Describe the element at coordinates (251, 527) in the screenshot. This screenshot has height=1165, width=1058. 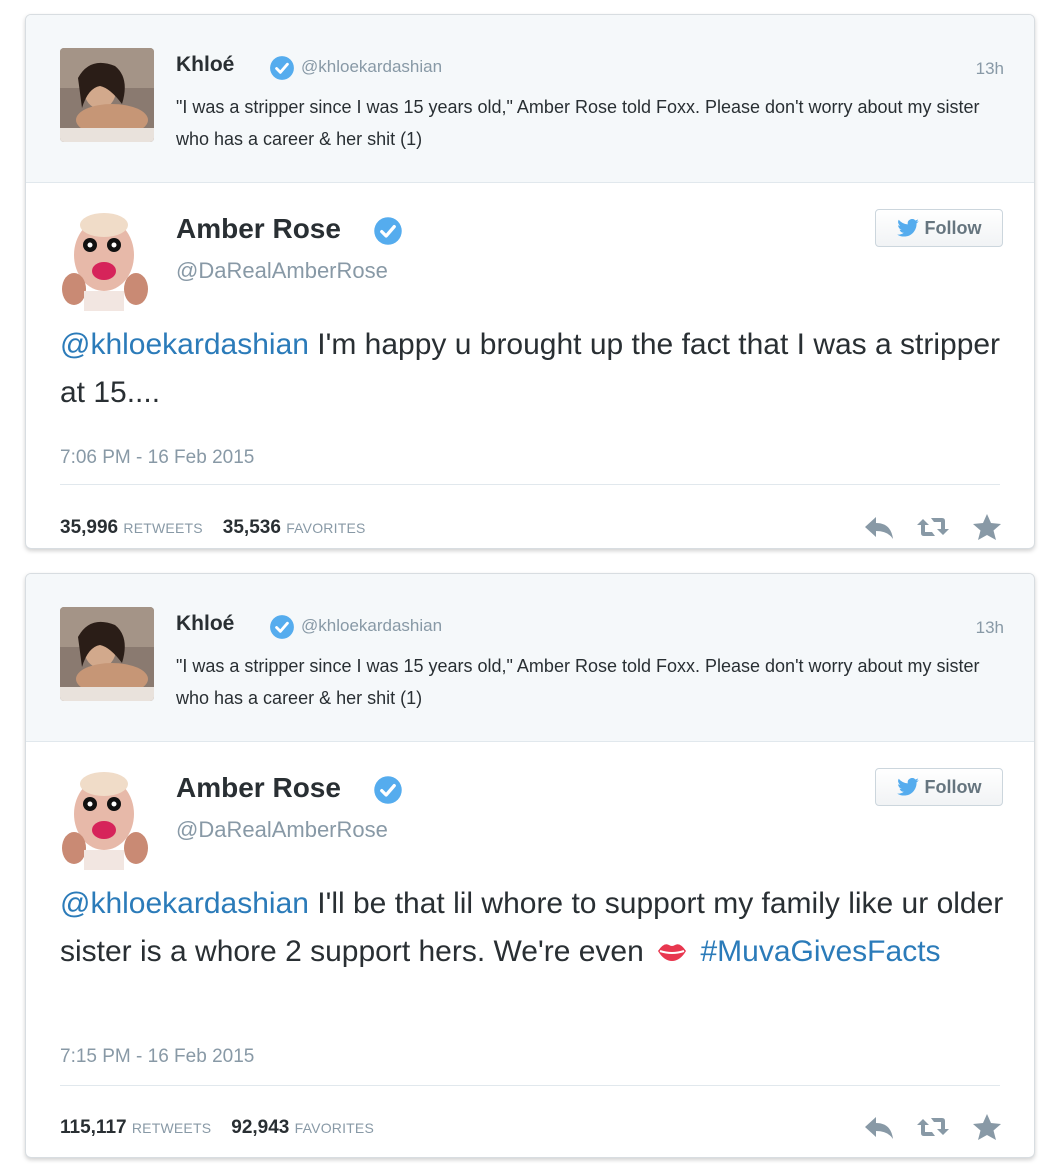
I see `favorite-number: 35,536` at that location.